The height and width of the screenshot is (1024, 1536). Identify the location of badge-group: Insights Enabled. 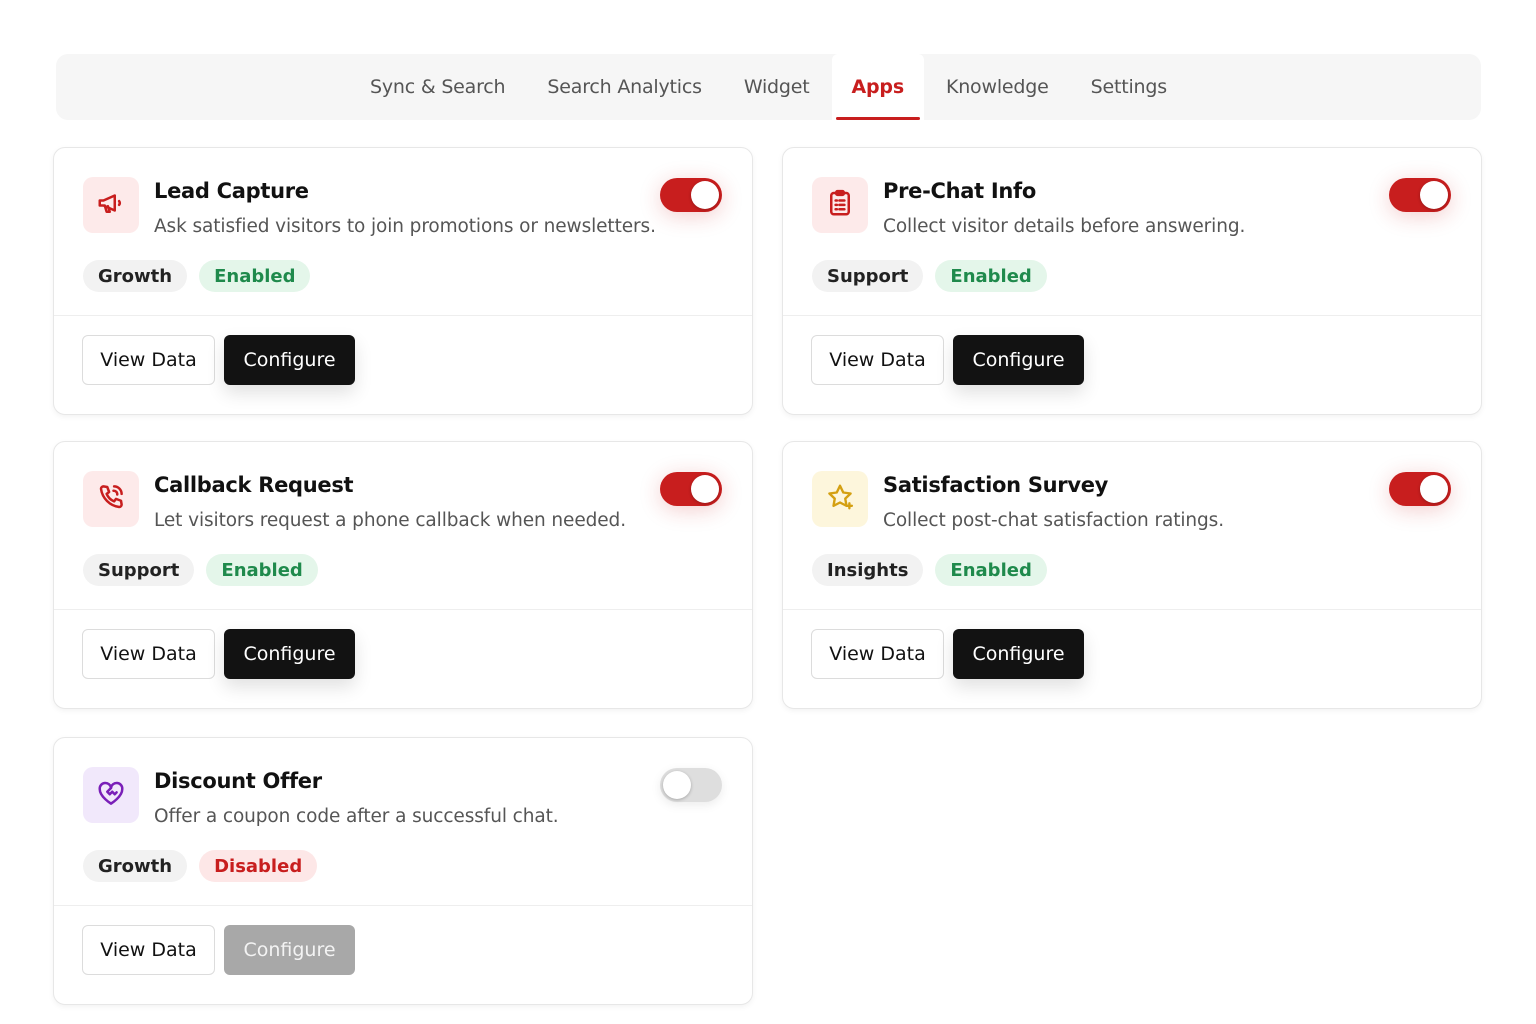
(929, 570).